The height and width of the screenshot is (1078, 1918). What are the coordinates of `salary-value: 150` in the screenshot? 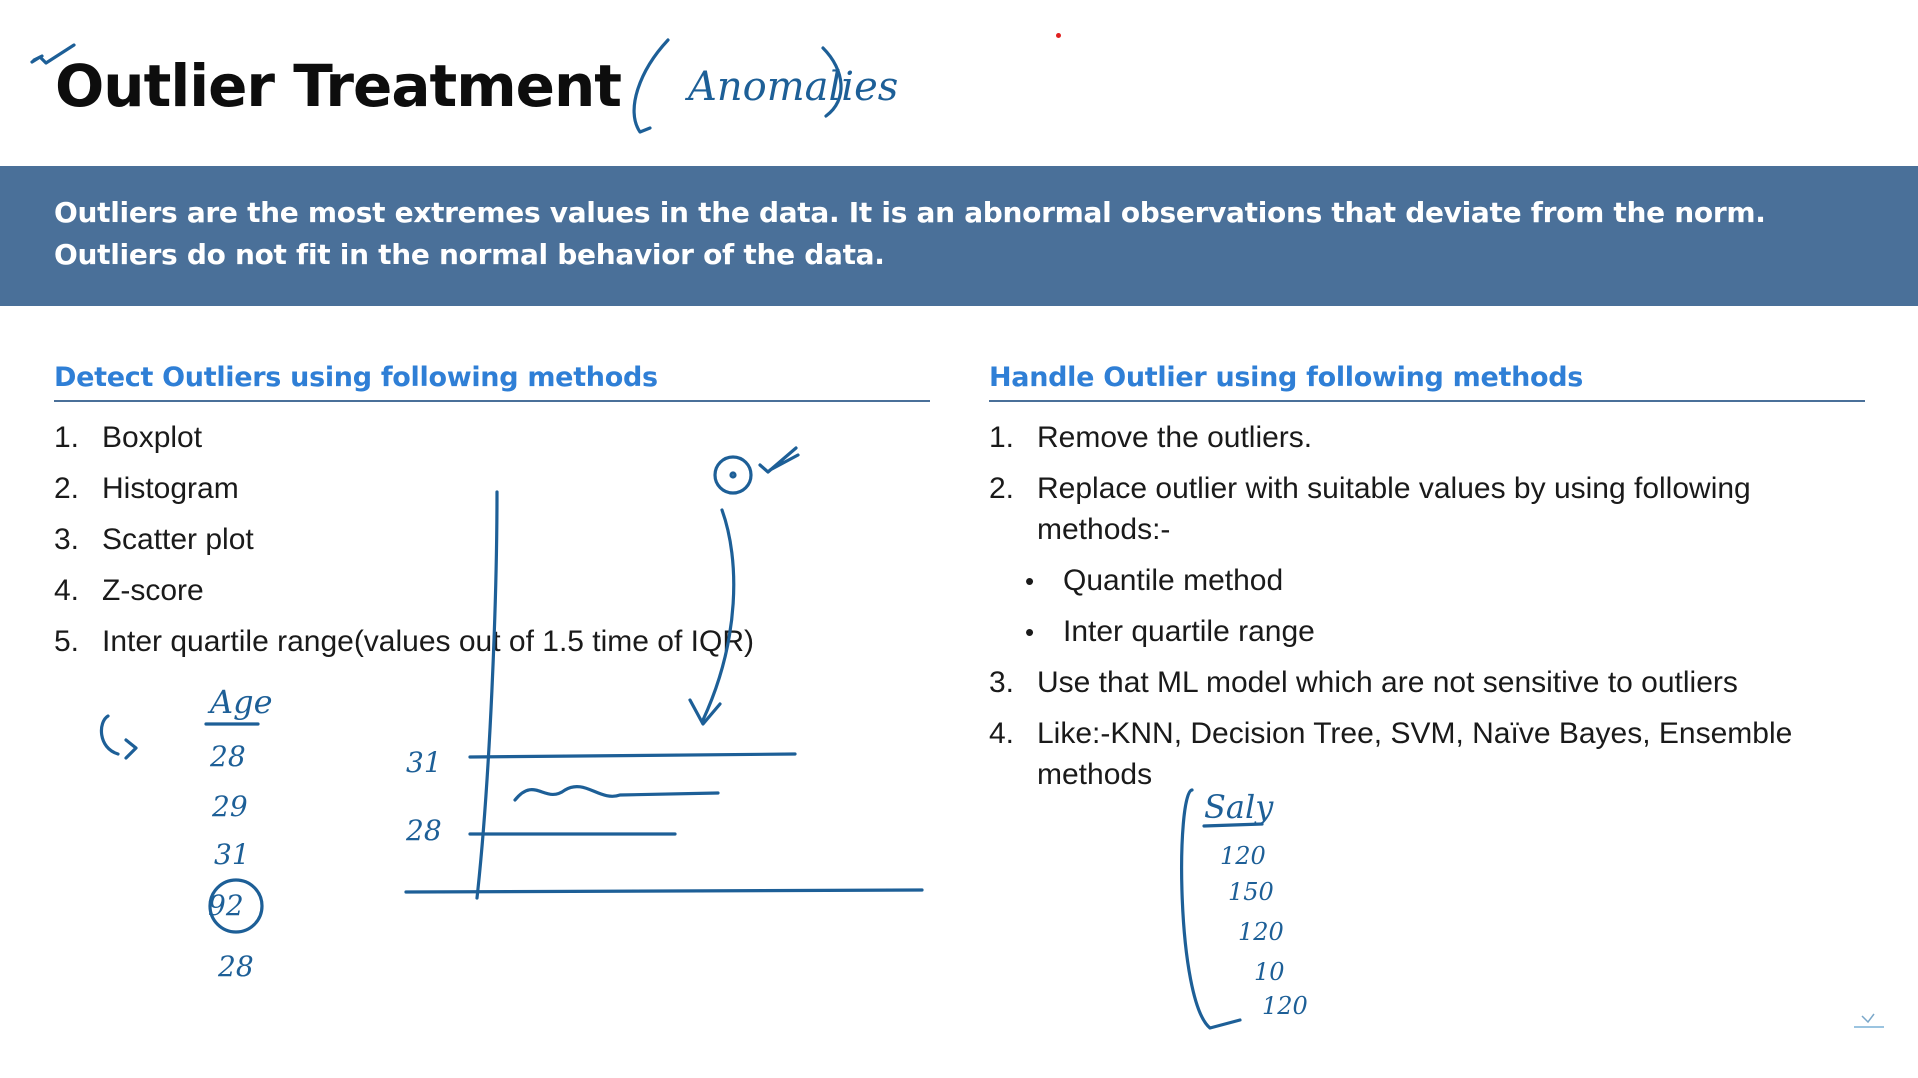 It's located at (1251, 892).